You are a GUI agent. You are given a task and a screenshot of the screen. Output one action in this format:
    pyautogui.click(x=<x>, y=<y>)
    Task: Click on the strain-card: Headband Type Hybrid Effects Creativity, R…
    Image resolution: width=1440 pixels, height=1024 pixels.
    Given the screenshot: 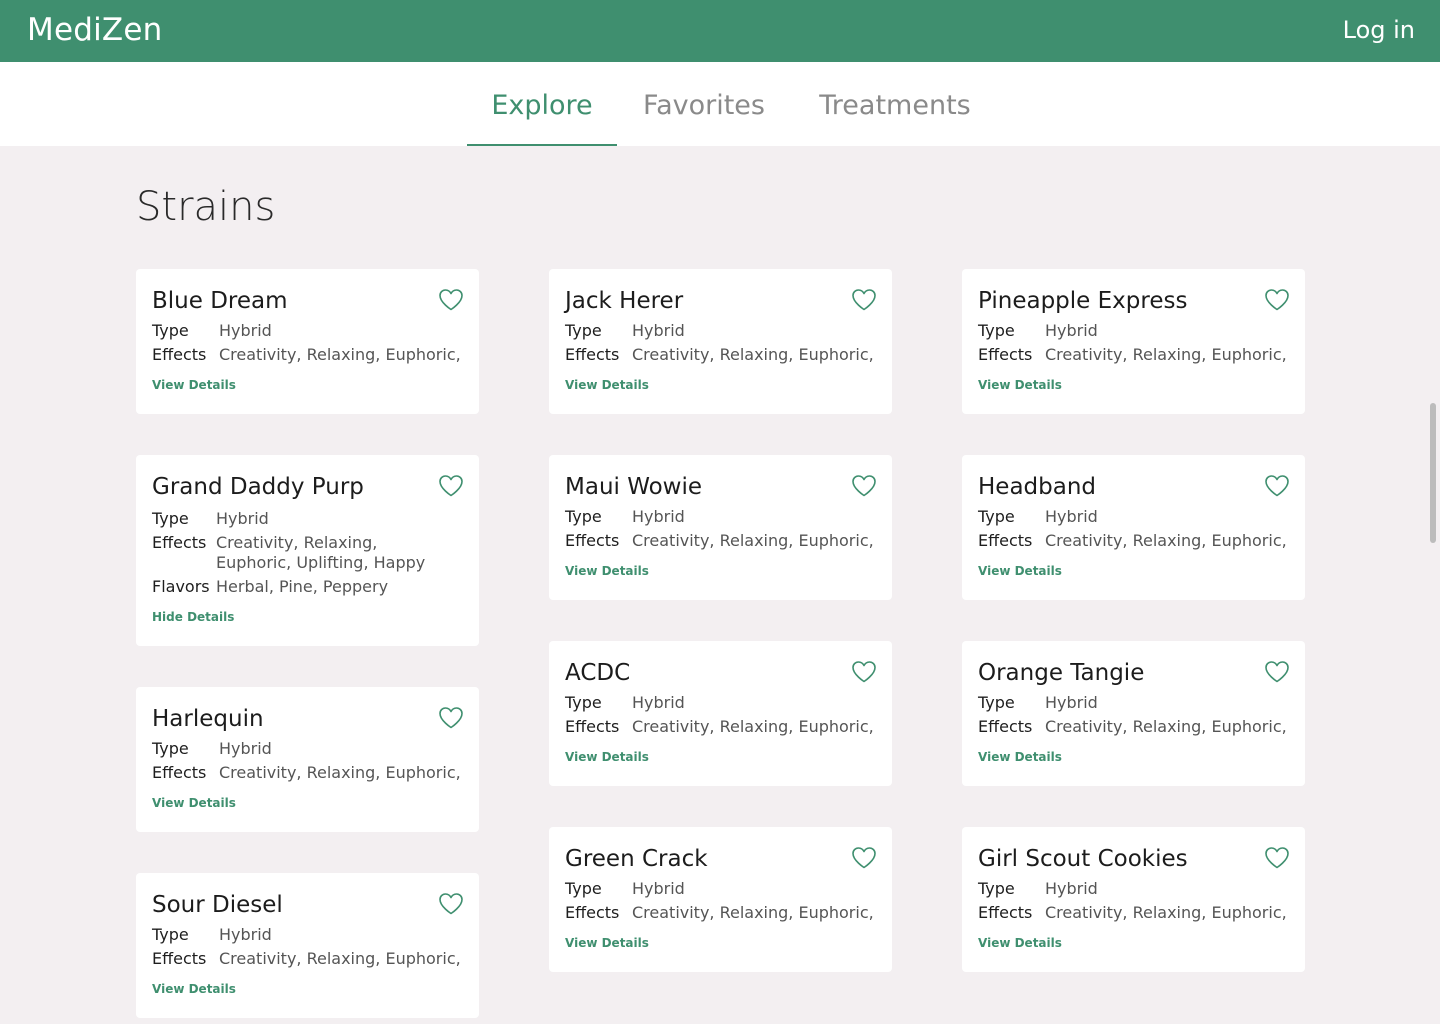 What is the action you would take?
    pyautogui.click(x=1133, y=527)
    